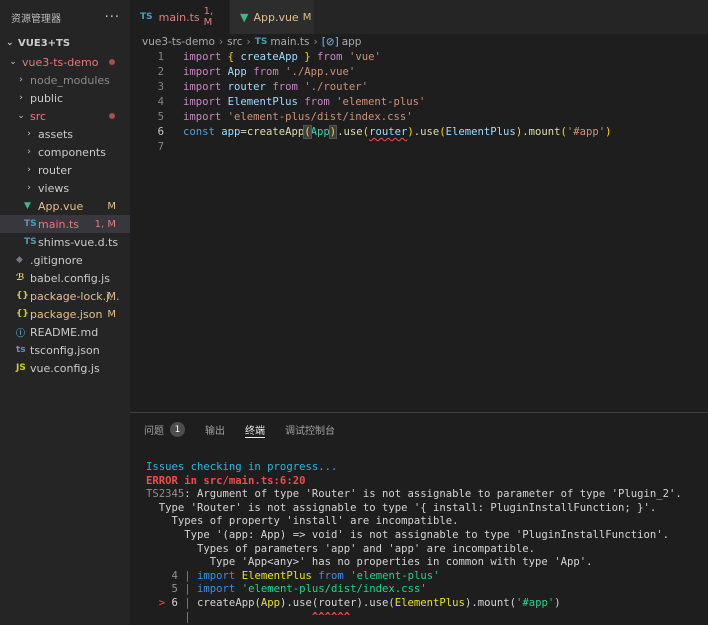 The height and width of the screenshot is (625, 708). What do you see at coordinates (44, 43) in the screenshot?
I see `workspace-root-label: VUE3+TS` at bounding box center [44, 43].